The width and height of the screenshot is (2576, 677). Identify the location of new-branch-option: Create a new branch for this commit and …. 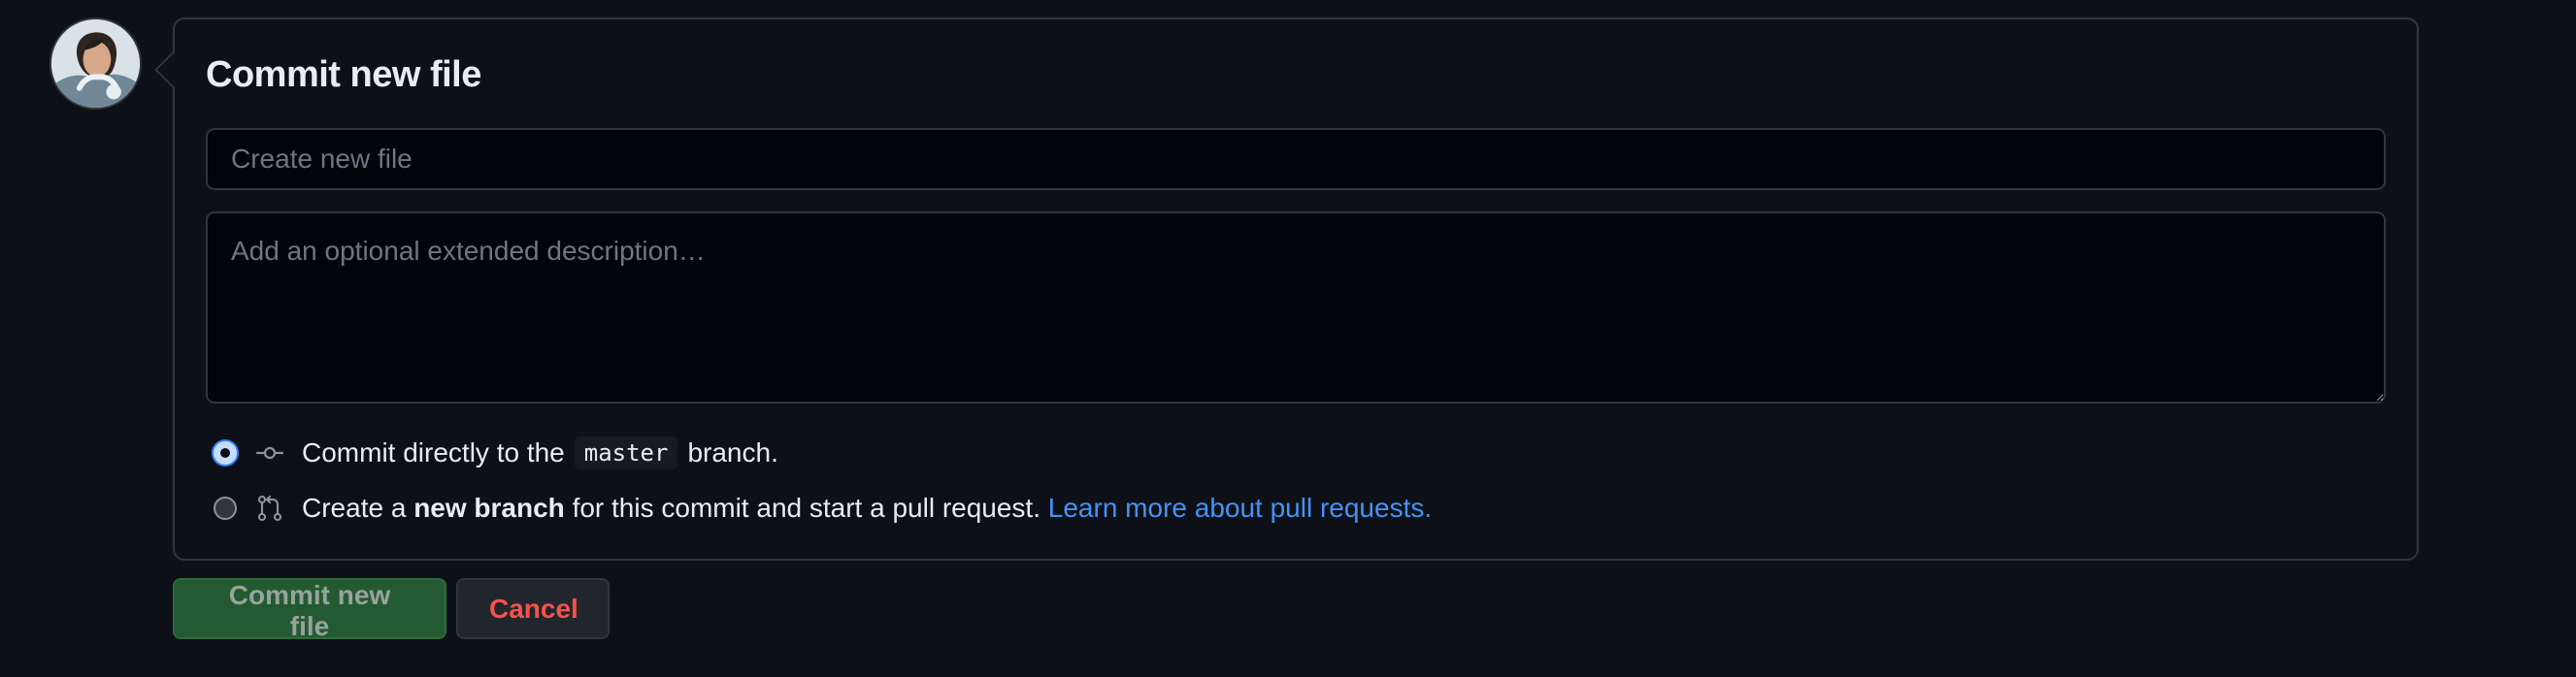
(823, 508).